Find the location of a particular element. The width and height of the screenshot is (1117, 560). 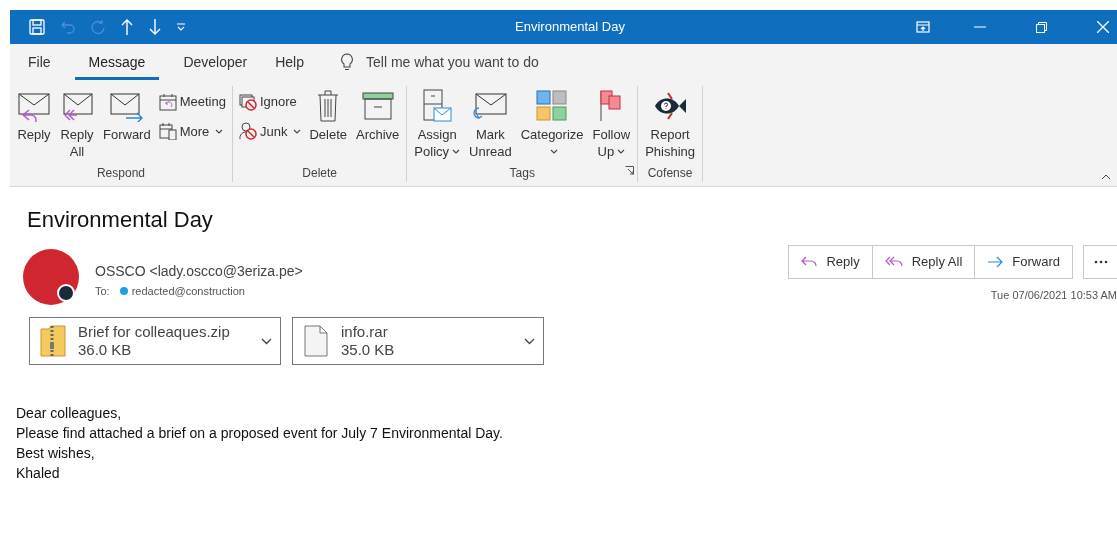

ribbon-tab: Message is located at coordinates (117, 62).